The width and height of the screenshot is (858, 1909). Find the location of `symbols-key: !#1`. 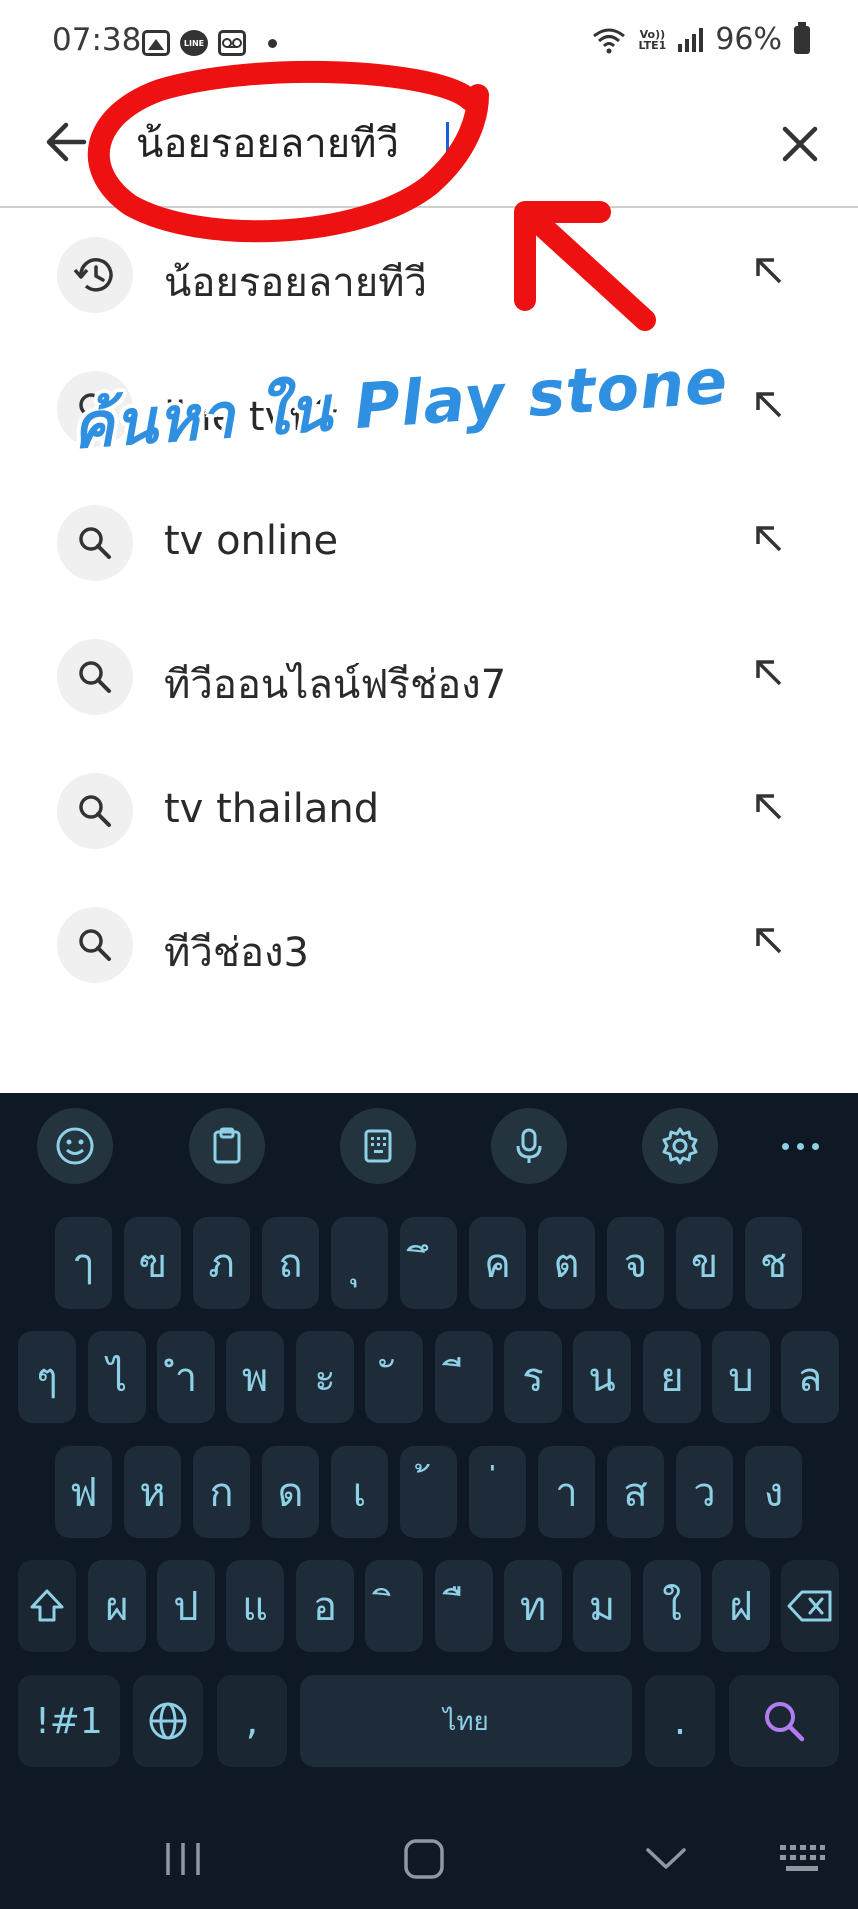

symbols-key: !#1 is located at coordinates (69, 1721).